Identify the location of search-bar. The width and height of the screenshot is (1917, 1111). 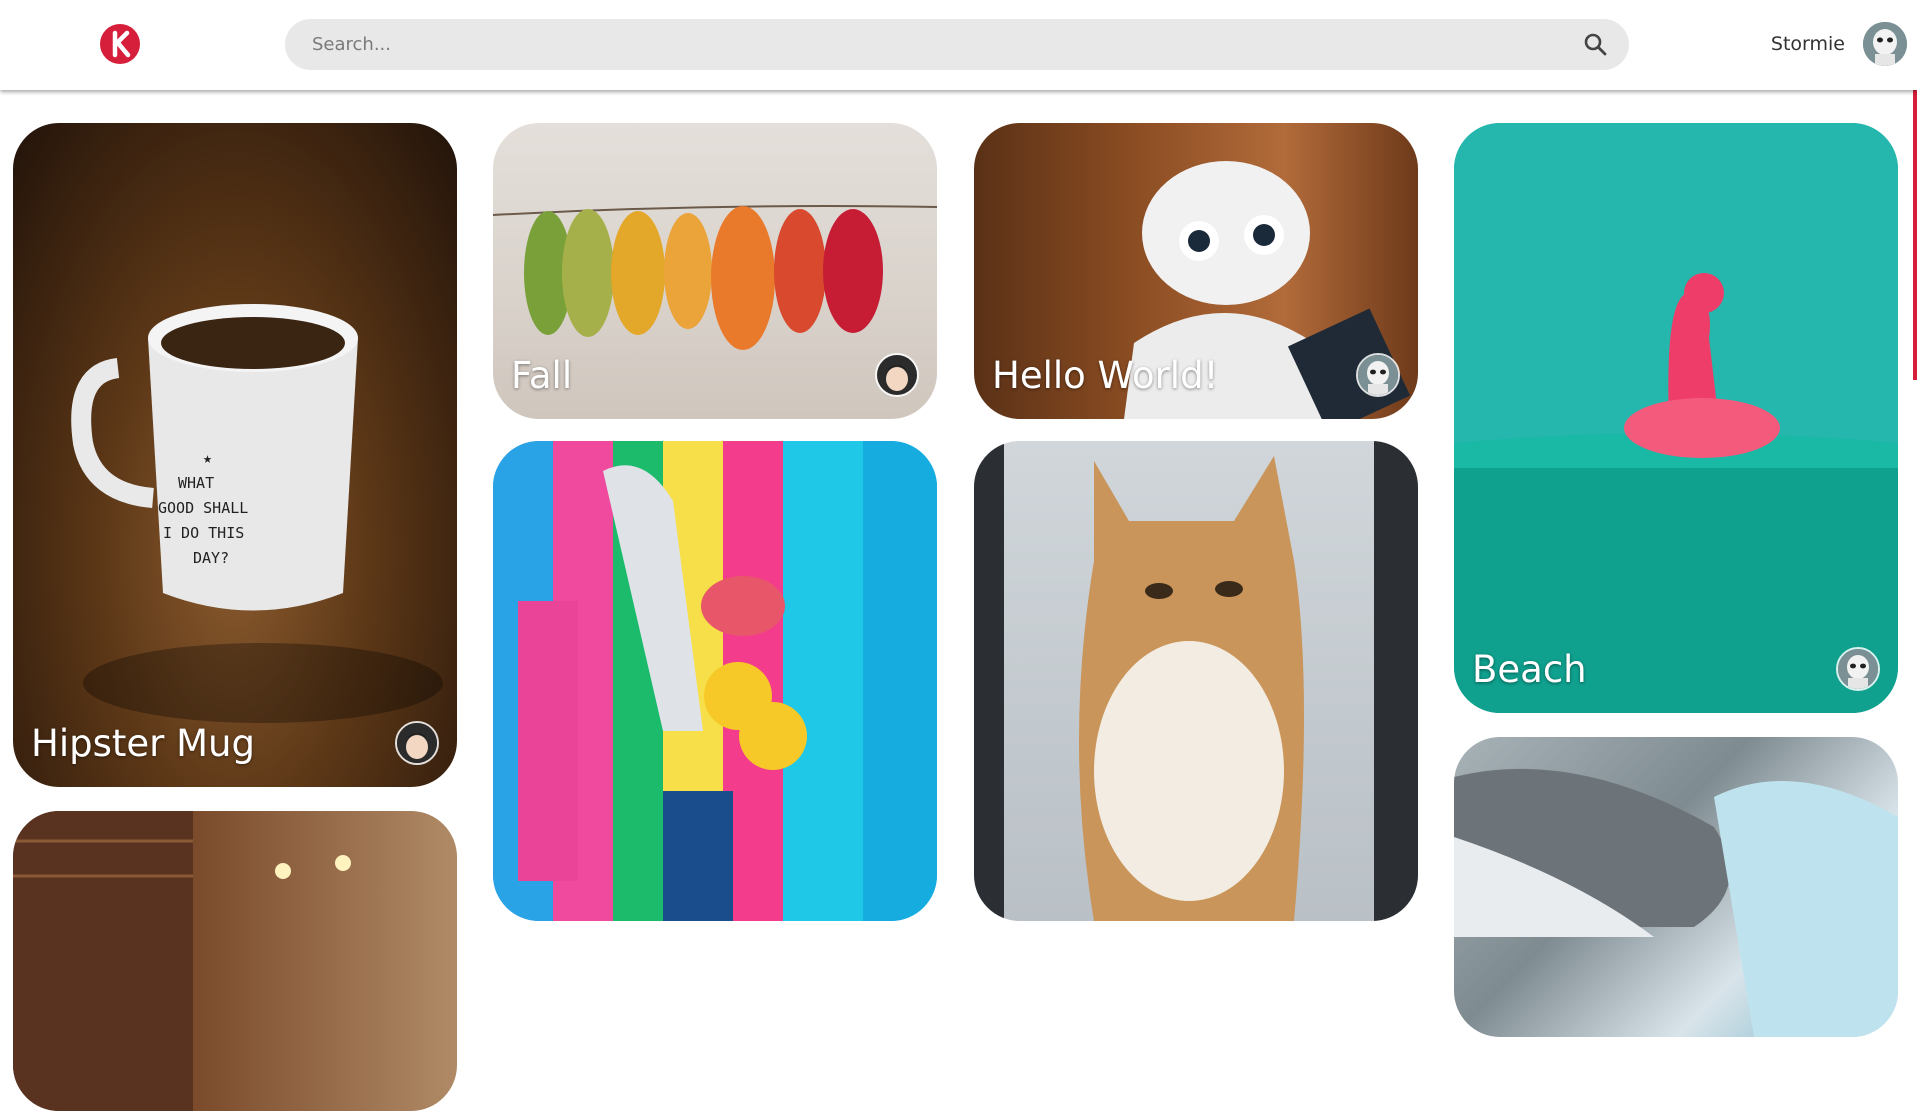
(957, 44).